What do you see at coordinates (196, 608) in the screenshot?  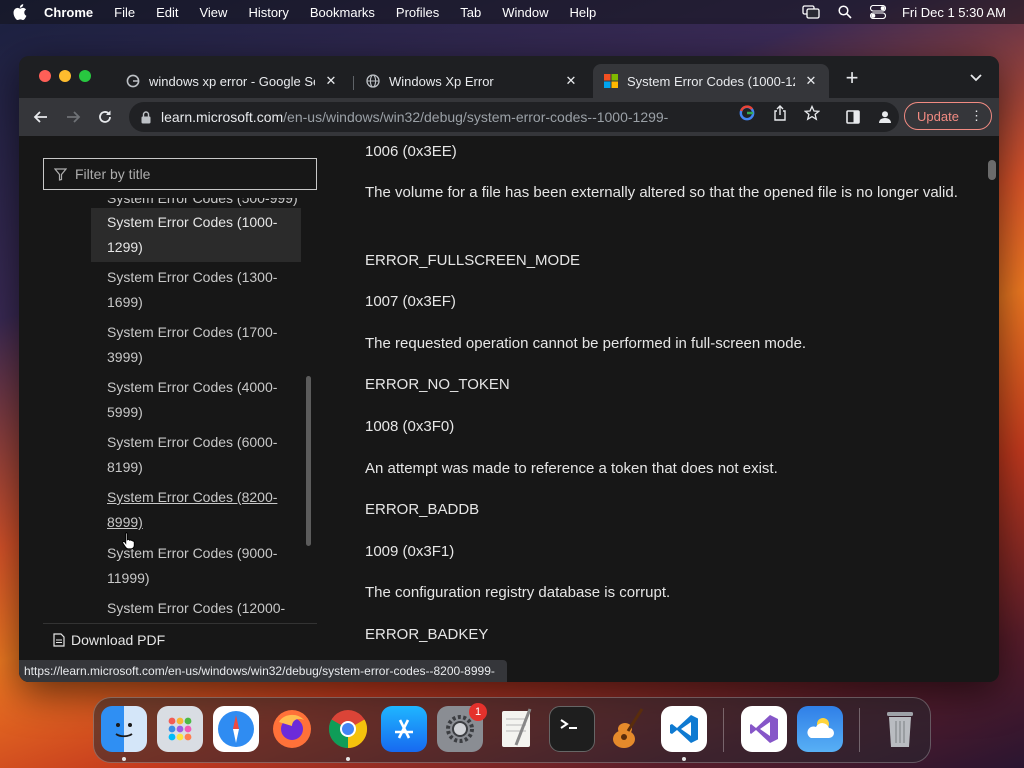 I see `toc-item: System Error Codes (12000-` at bounding box center [196, 608].